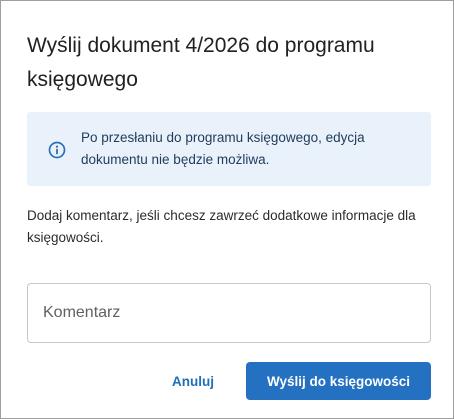  What do you see at coordinates (57, 150) in the screenshot?
I see `info-circle-icon` at bounding box center [57, 150].